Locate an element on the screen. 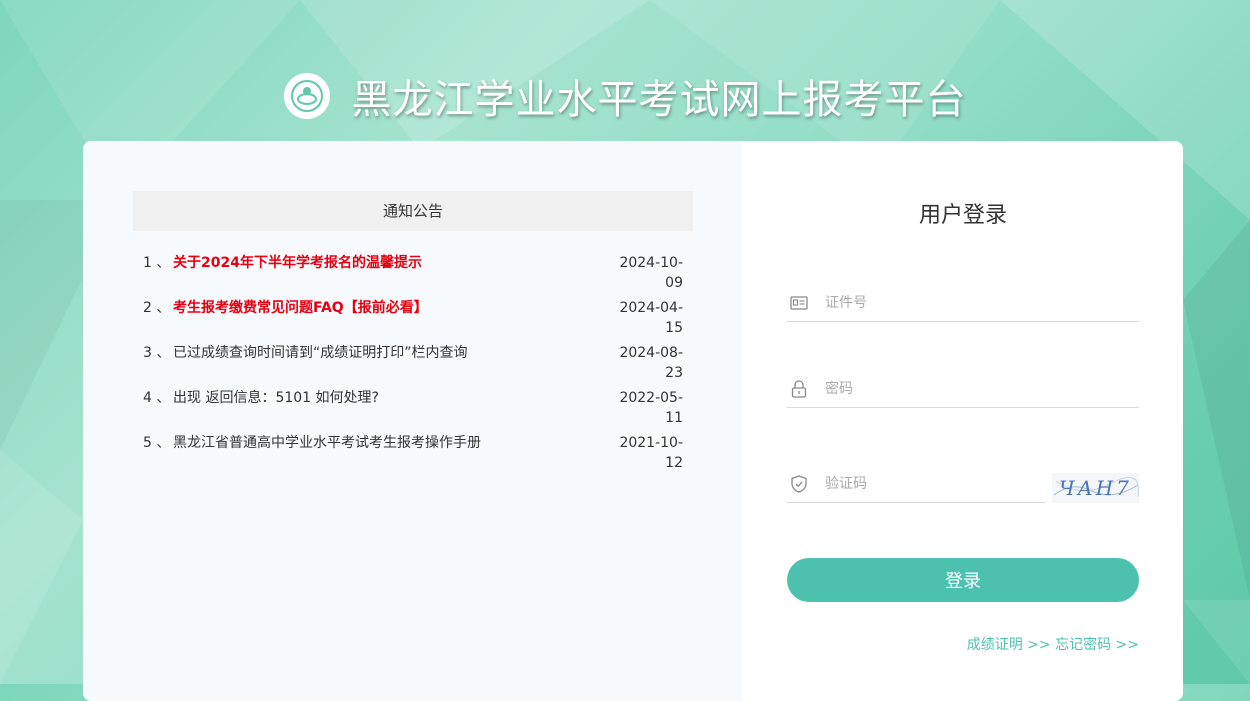 The image size is (1250, 701). password-field is located at coordinates (963, 389).